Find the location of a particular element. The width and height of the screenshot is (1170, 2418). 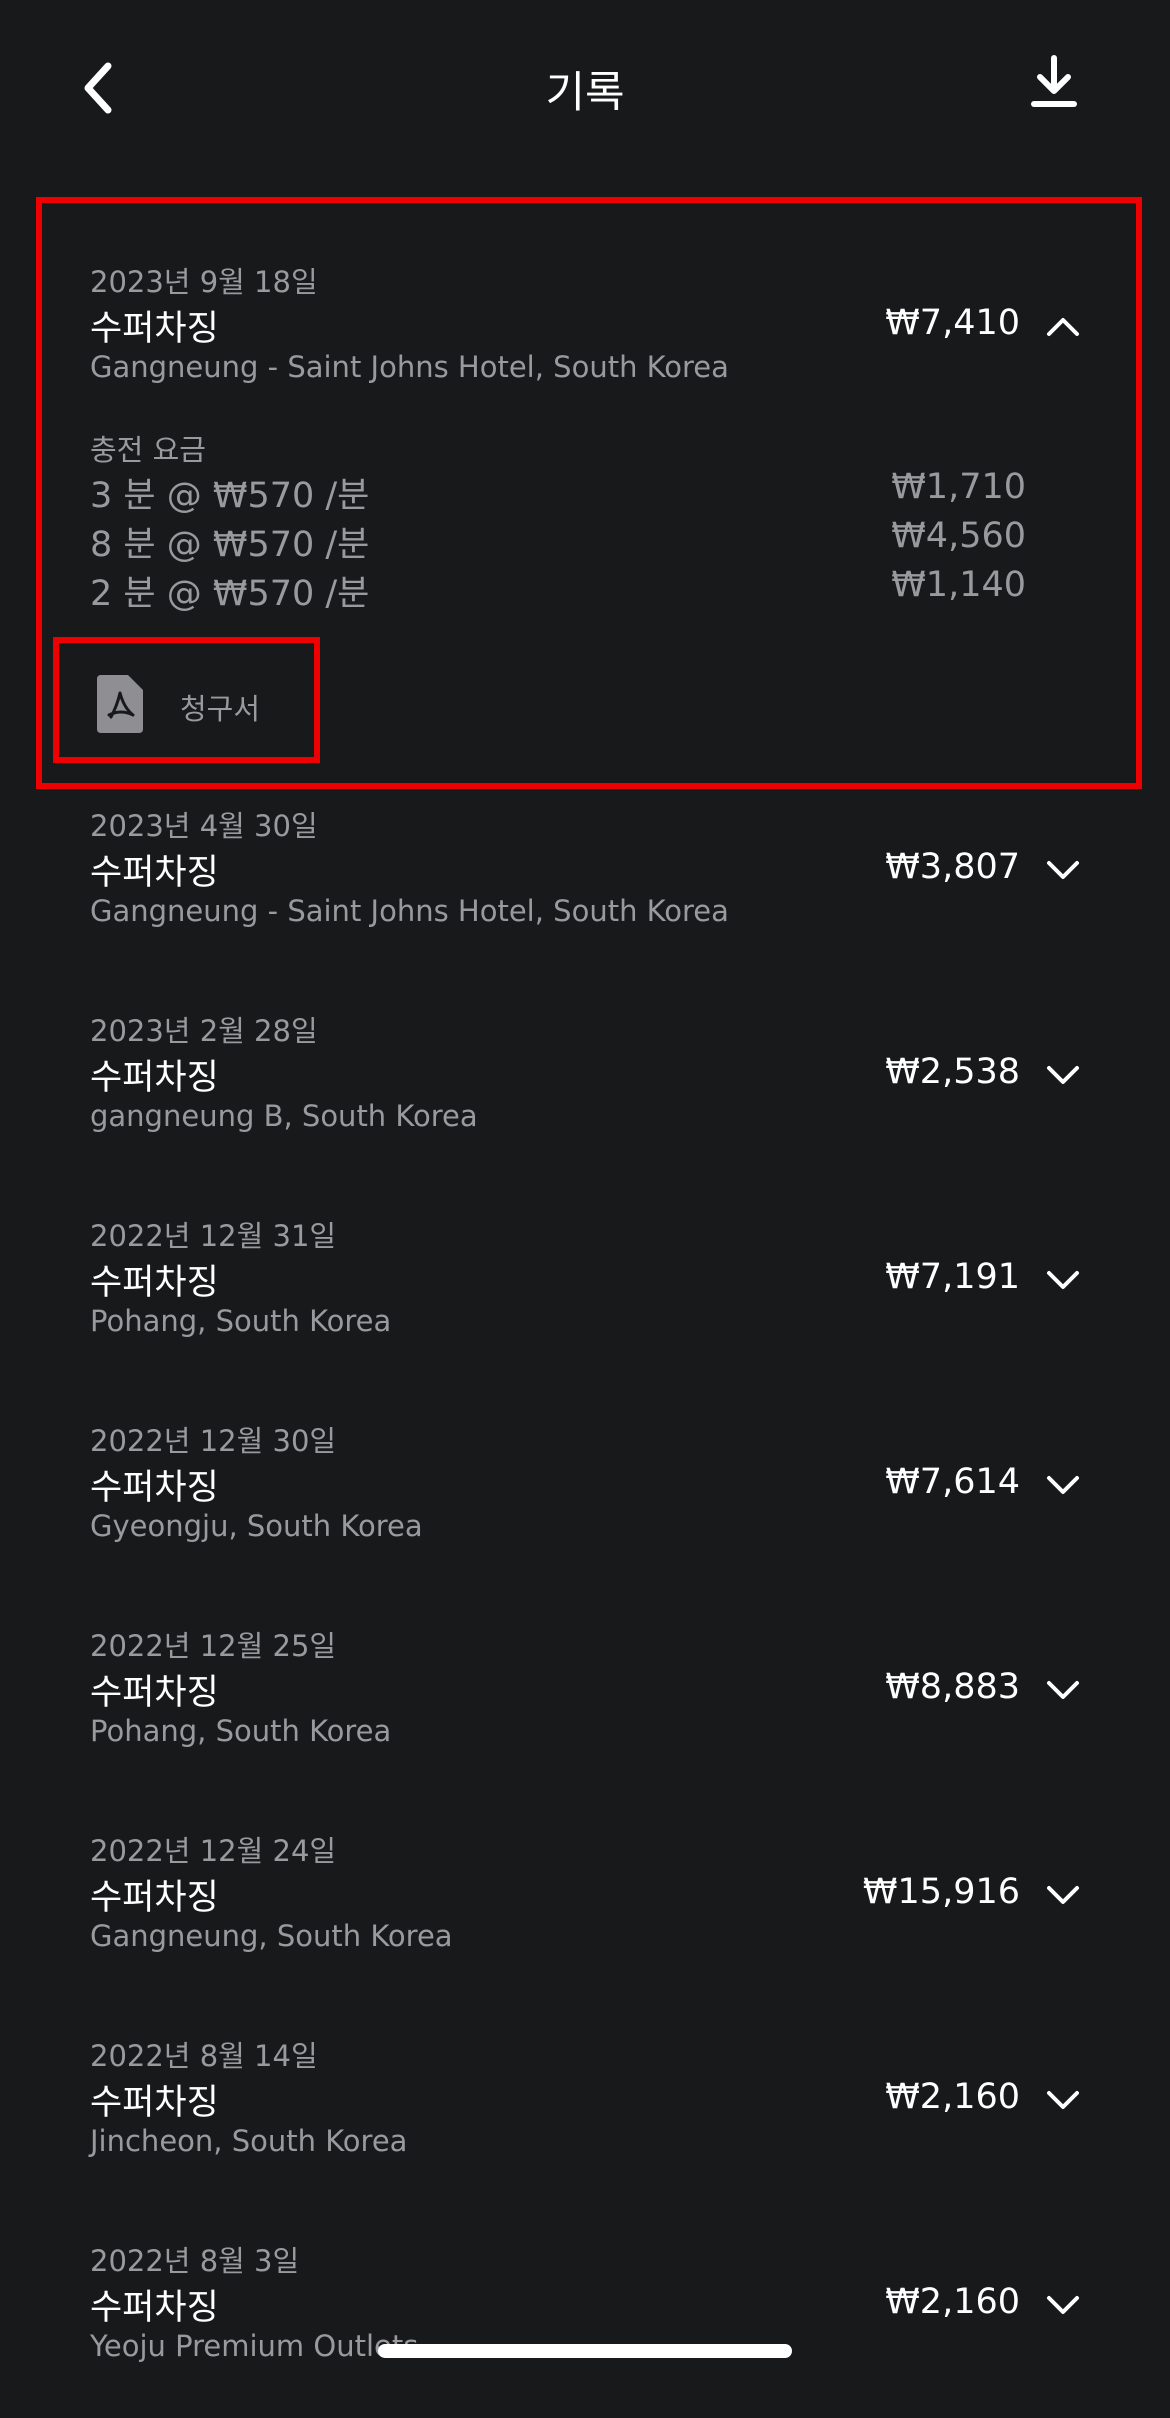

header: 기록 is located at coordinates (585, 87).